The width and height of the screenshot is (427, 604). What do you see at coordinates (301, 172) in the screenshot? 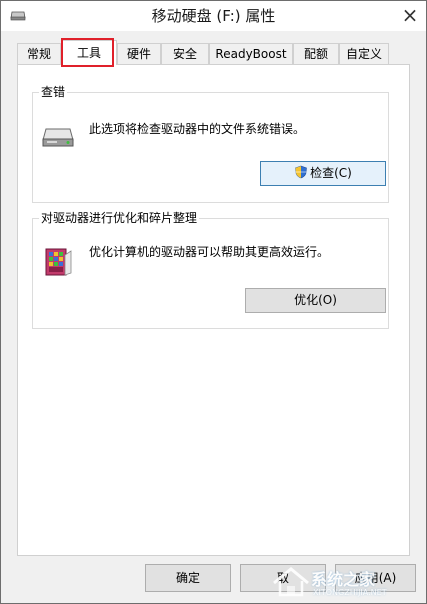
I see `uac-shield-icon` at bounding box center [301, 172].